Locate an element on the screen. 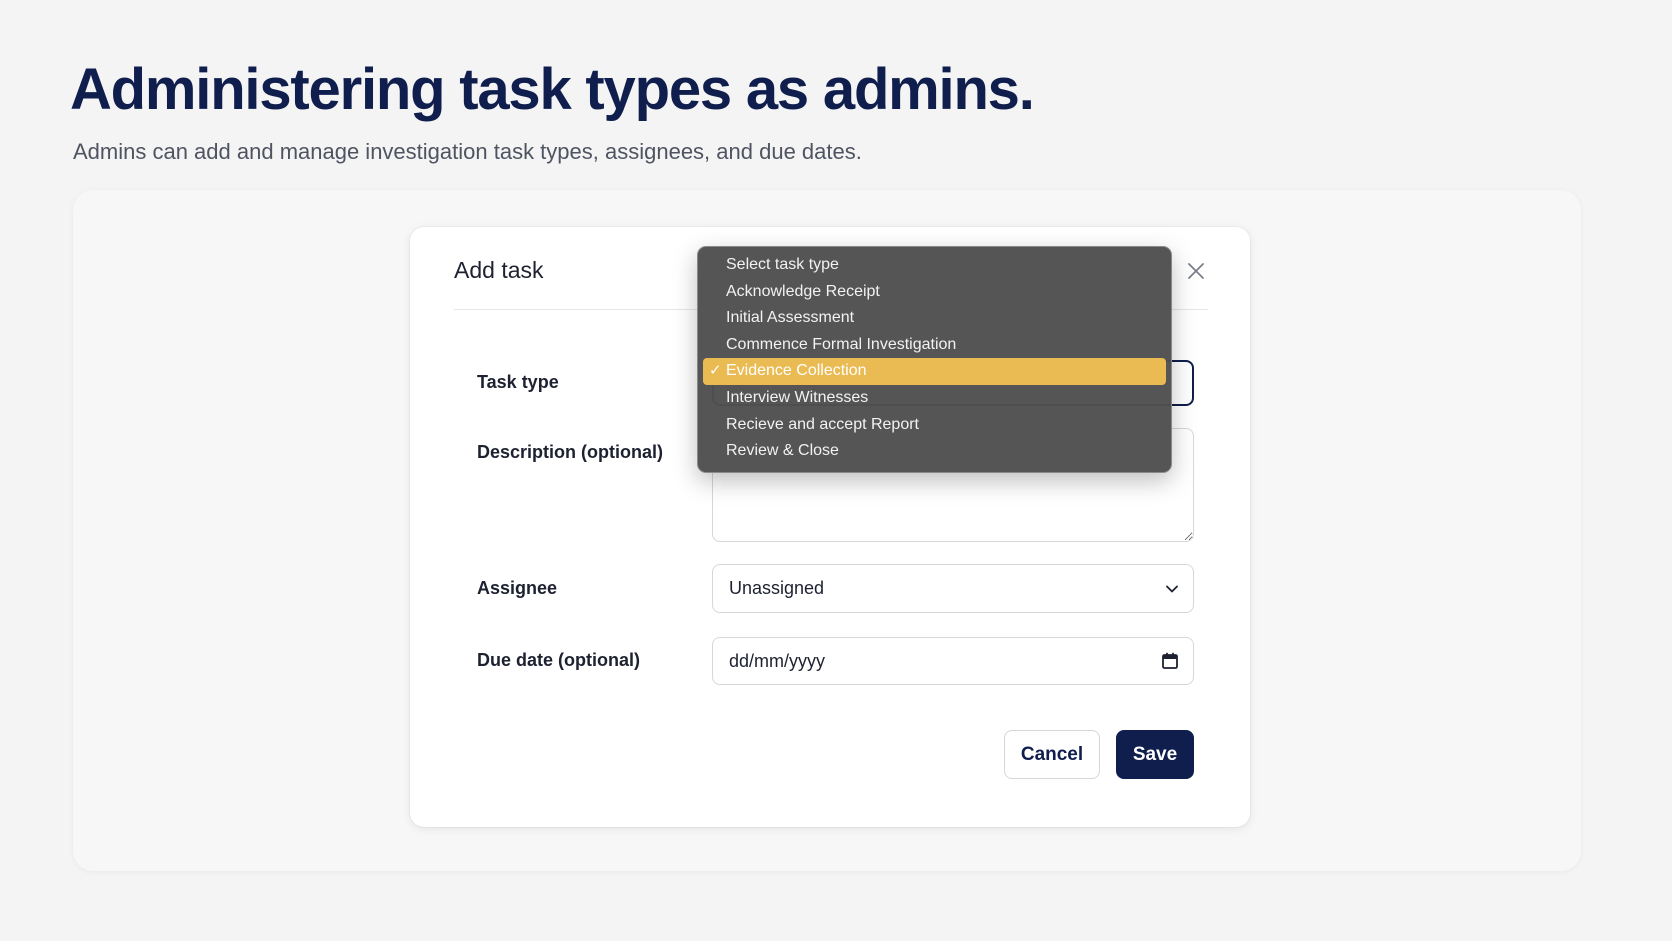 The width and height of the screenshot is (1672, 941). dropdown-option-label: Select task type is located at coordinates (782, 264).